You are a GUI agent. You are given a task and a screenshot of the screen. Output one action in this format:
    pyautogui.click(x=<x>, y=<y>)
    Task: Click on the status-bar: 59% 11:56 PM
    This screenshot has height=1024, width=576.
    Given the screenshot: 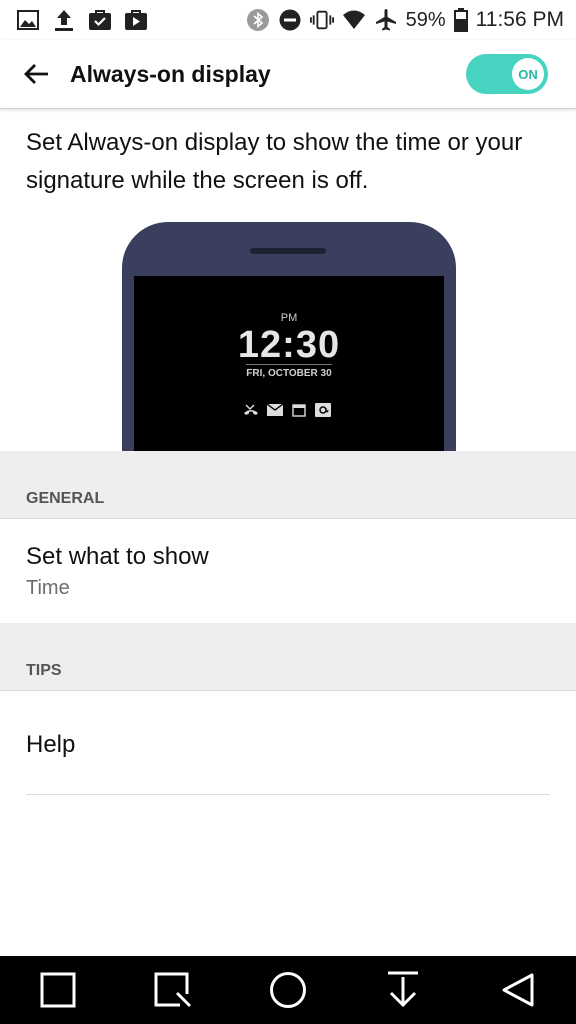 What is the action you would take?
    pyautogui.click(x=288, y=20)
    